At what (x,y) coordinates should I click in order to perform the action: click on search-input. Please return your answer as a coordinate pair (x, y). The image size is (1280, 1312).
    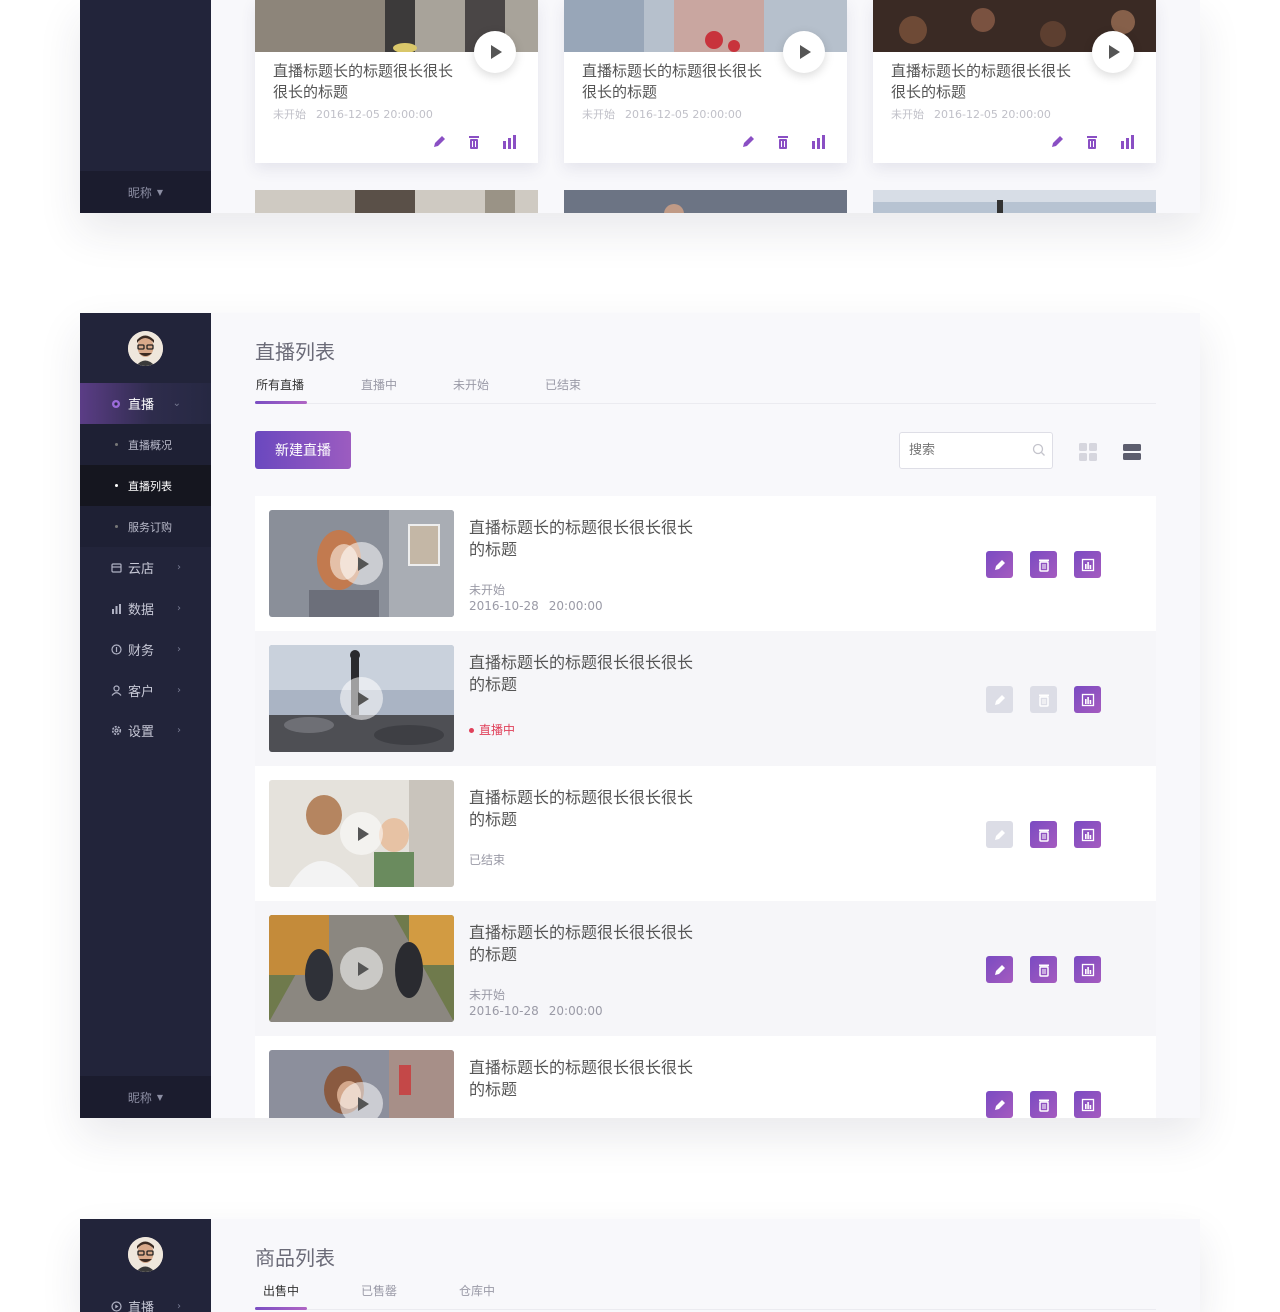
    Looking at the image, I should click on (976, 450).